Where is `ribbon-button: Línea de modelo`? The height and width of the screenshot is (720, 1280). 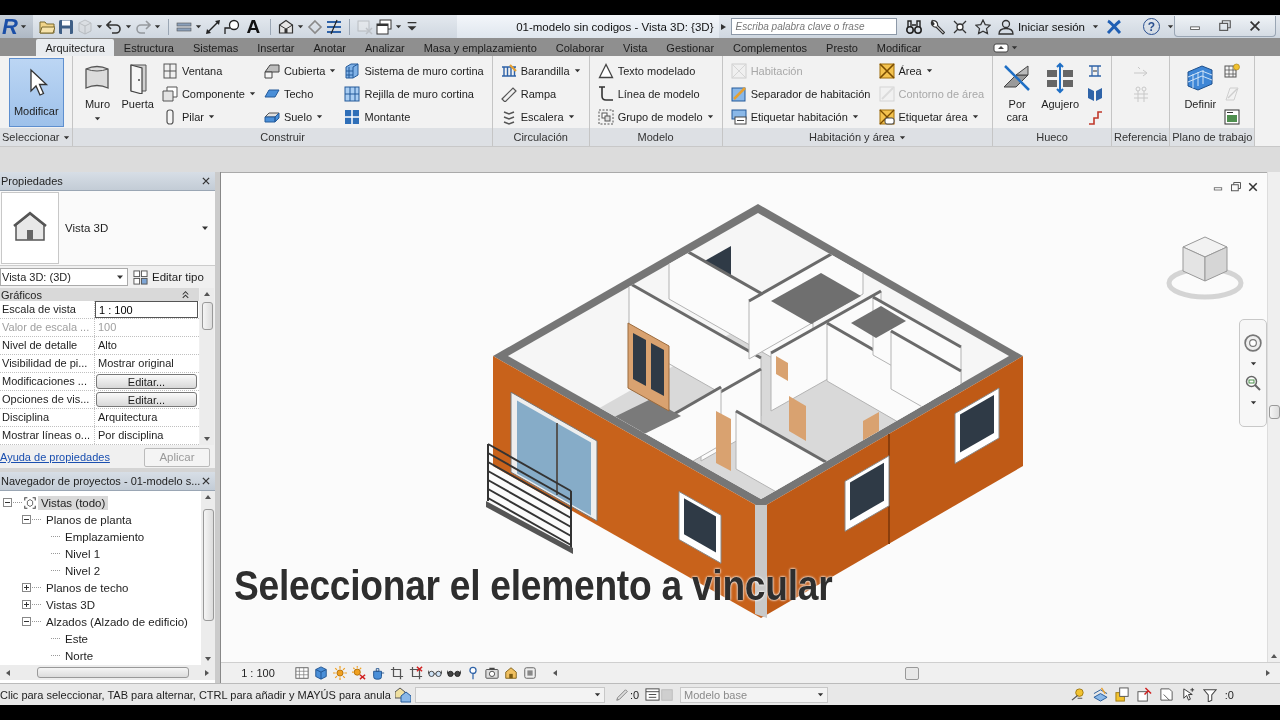 ribbon-button: Línea de modelo is located at coordinates (655, 93).